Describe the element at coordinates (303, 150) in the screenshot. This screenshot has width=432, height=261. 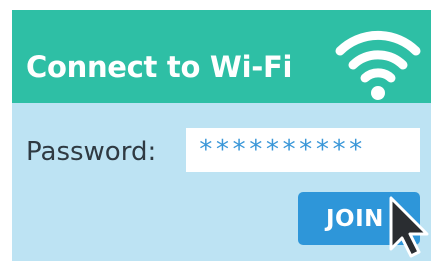
I see `password-field` at that location.